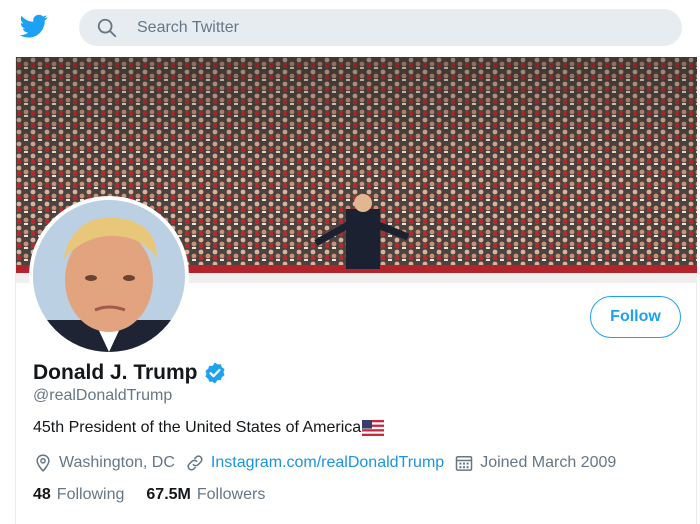 The height and width of the screenshot is (524, 700). I want to click on link-icon, so click(195, 463).